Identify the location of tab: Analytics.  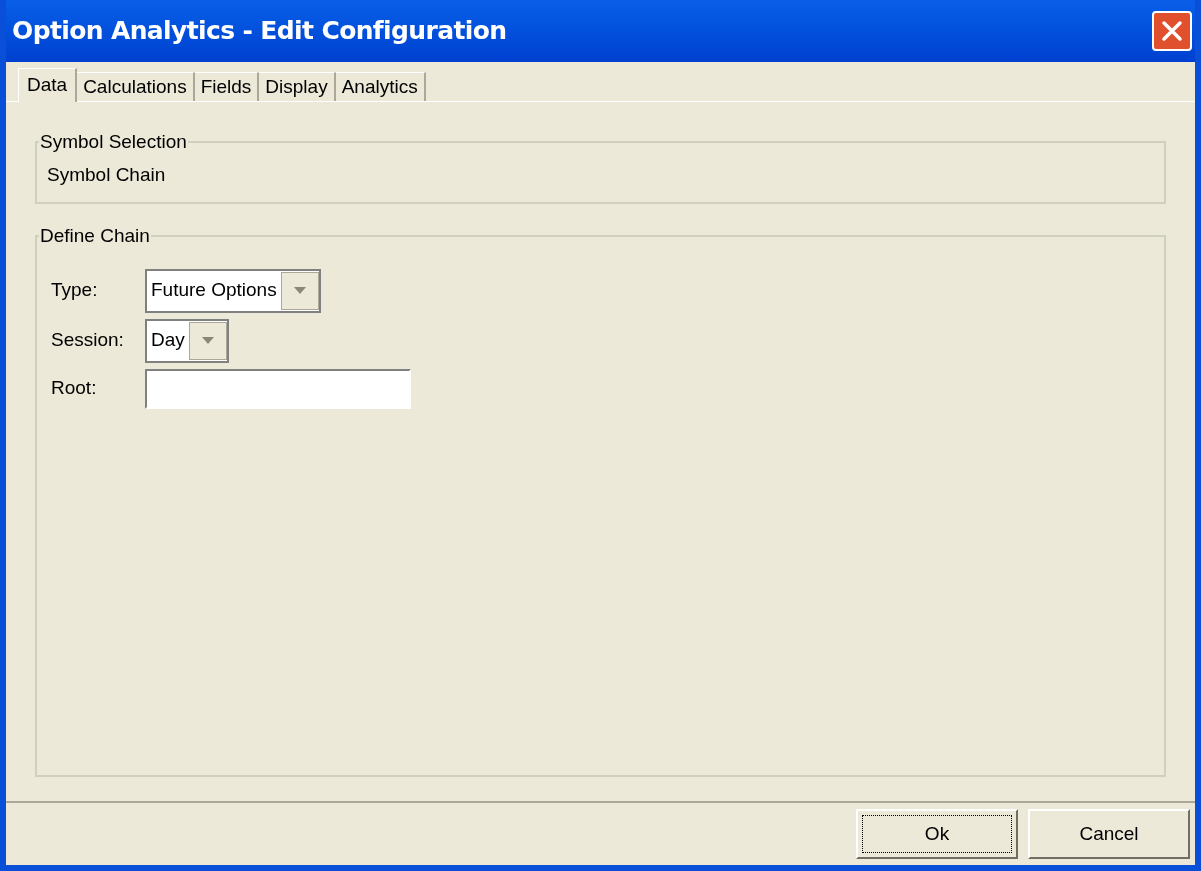
(380, 86).